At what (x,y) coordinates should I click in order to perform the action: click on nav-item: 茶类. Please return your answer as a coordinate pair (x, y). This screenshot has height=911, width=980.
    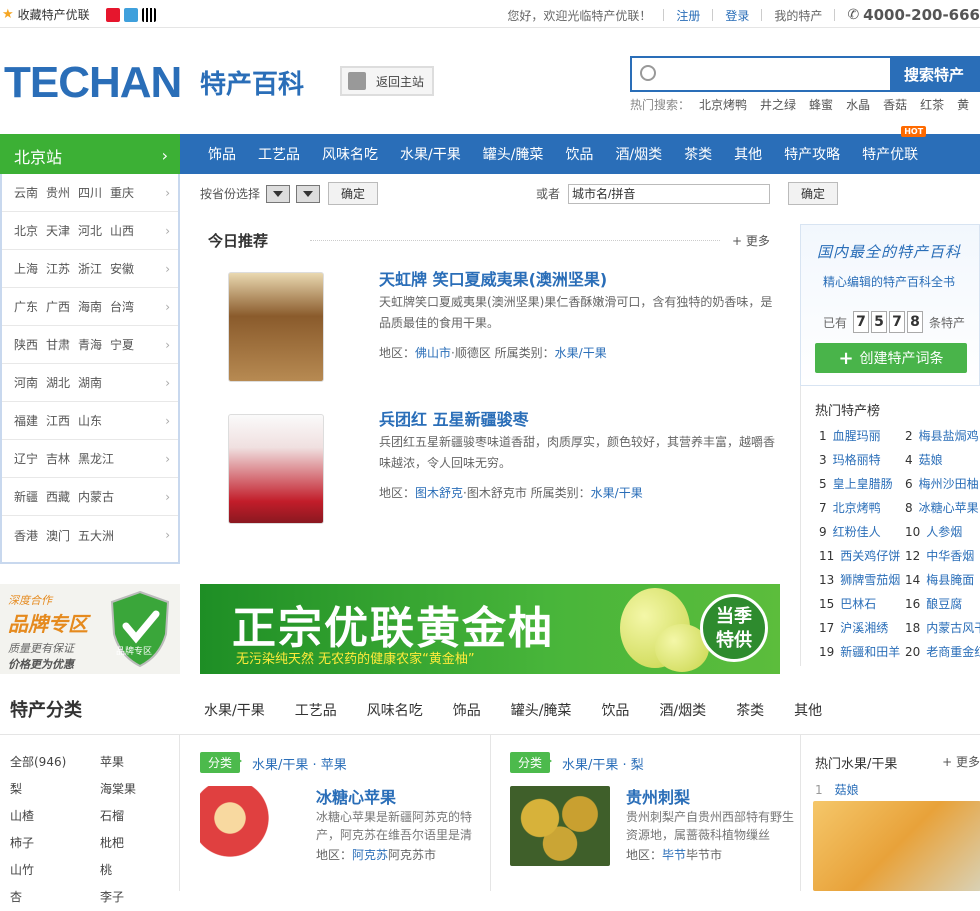
    Looking at the image, I should click on (698, 154).